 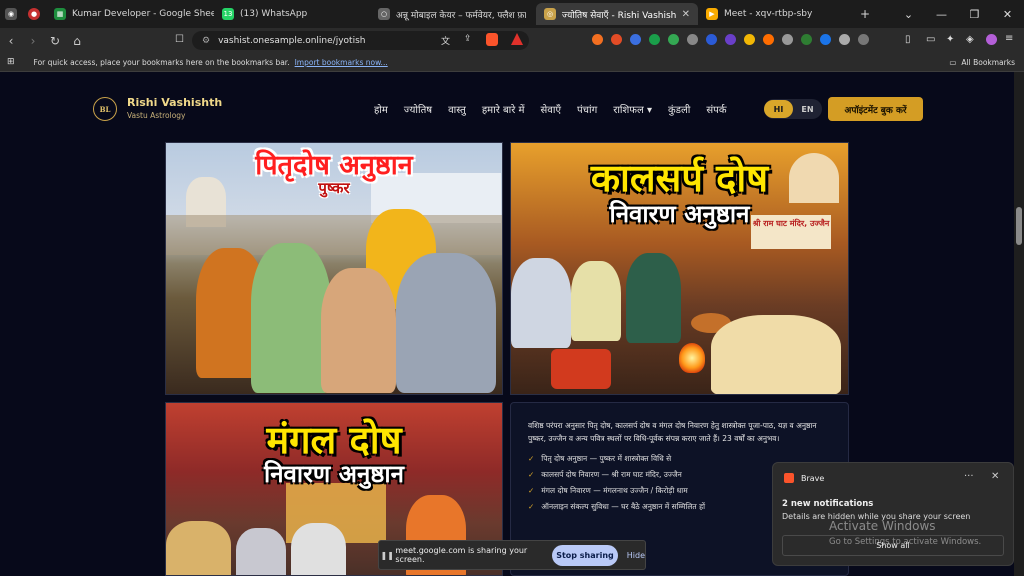 What do you see at coordinates (11, 14) in the screenshot?
I see `browser-menu-icon: ◉` at bounding box center [11, 14].